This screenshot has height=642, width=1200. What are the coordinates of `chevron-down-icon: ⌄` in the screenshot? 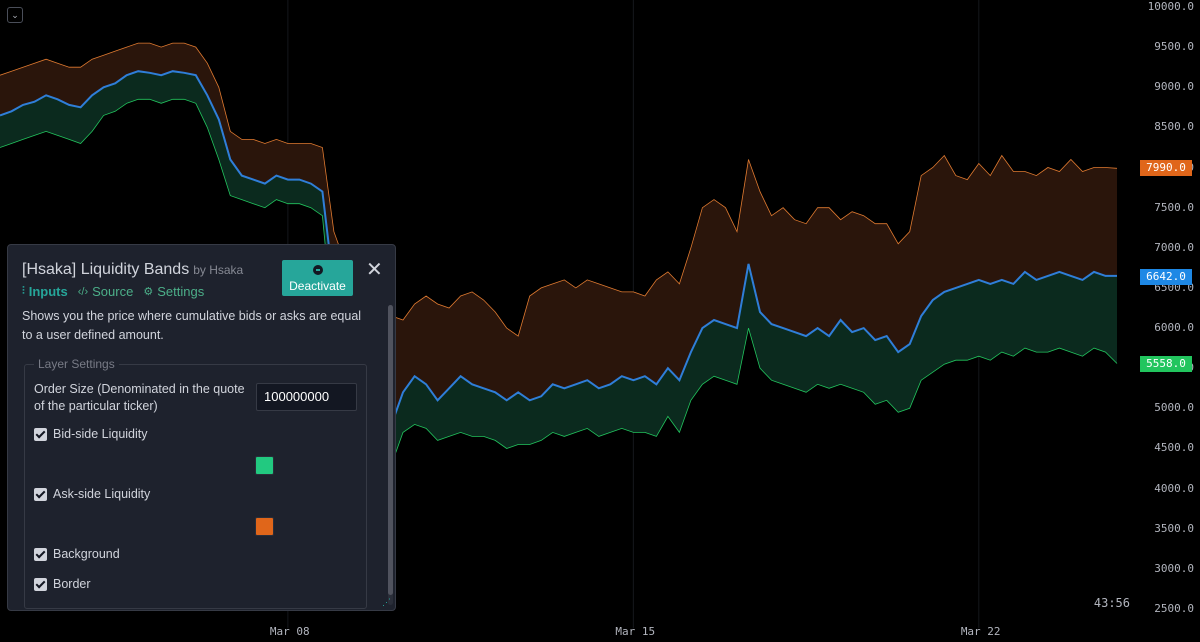 It's located at (15, 15).